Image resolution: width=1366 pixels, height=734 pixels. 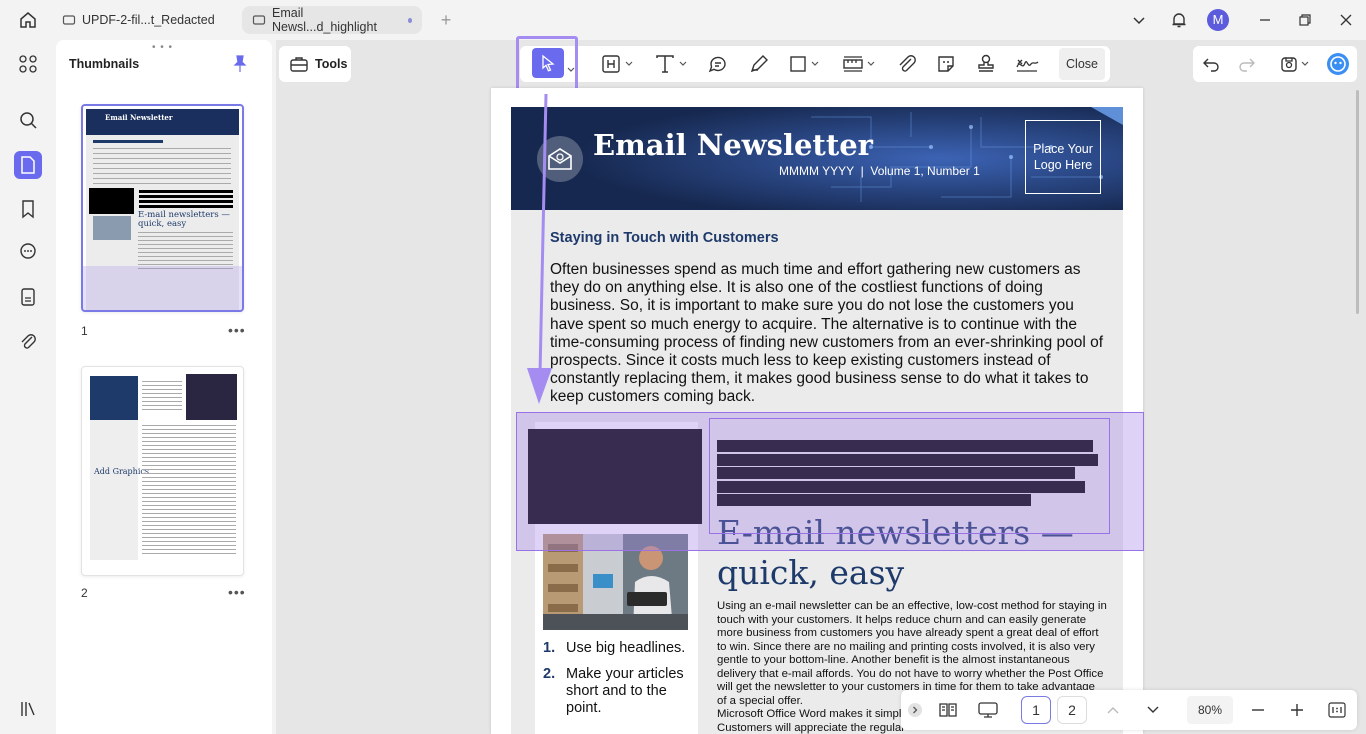 I want to click on undo-icon, so click(x=1211, y=64).